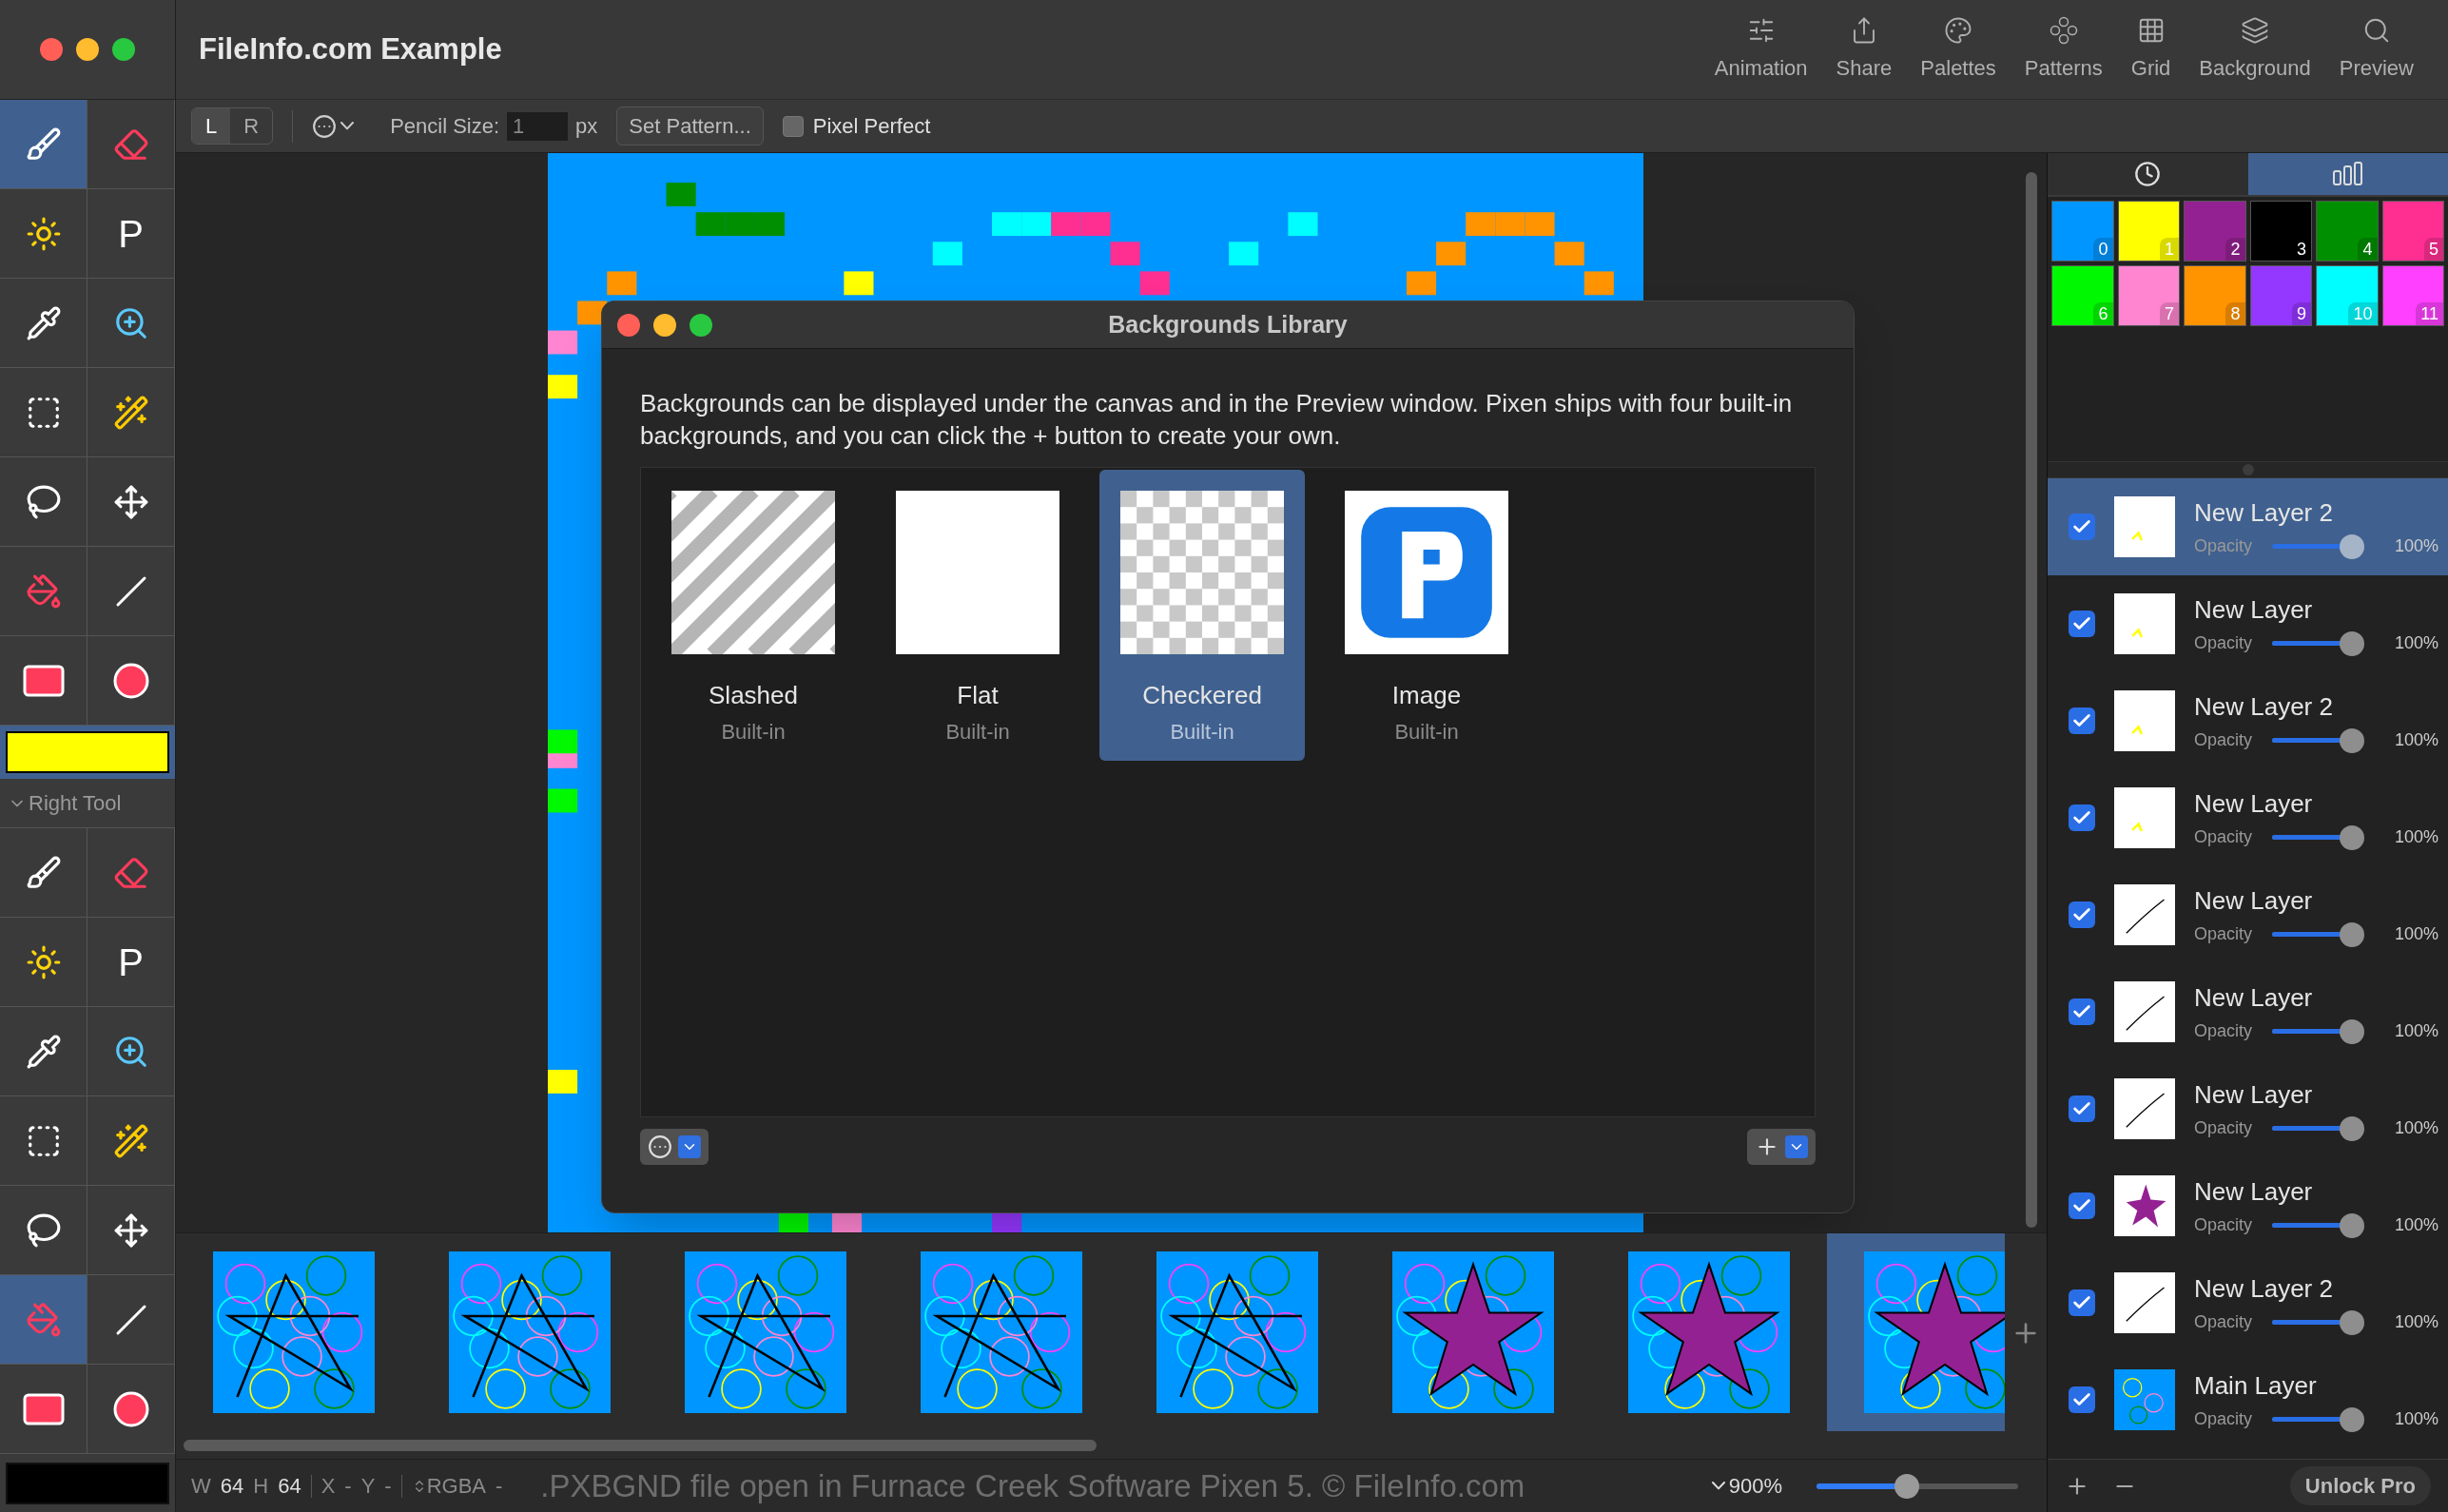  What do you see at coordinates (449, 1486) in the screenshot?
I see `color-mode-selector: RGBA` at bounding box center [449, 1486].